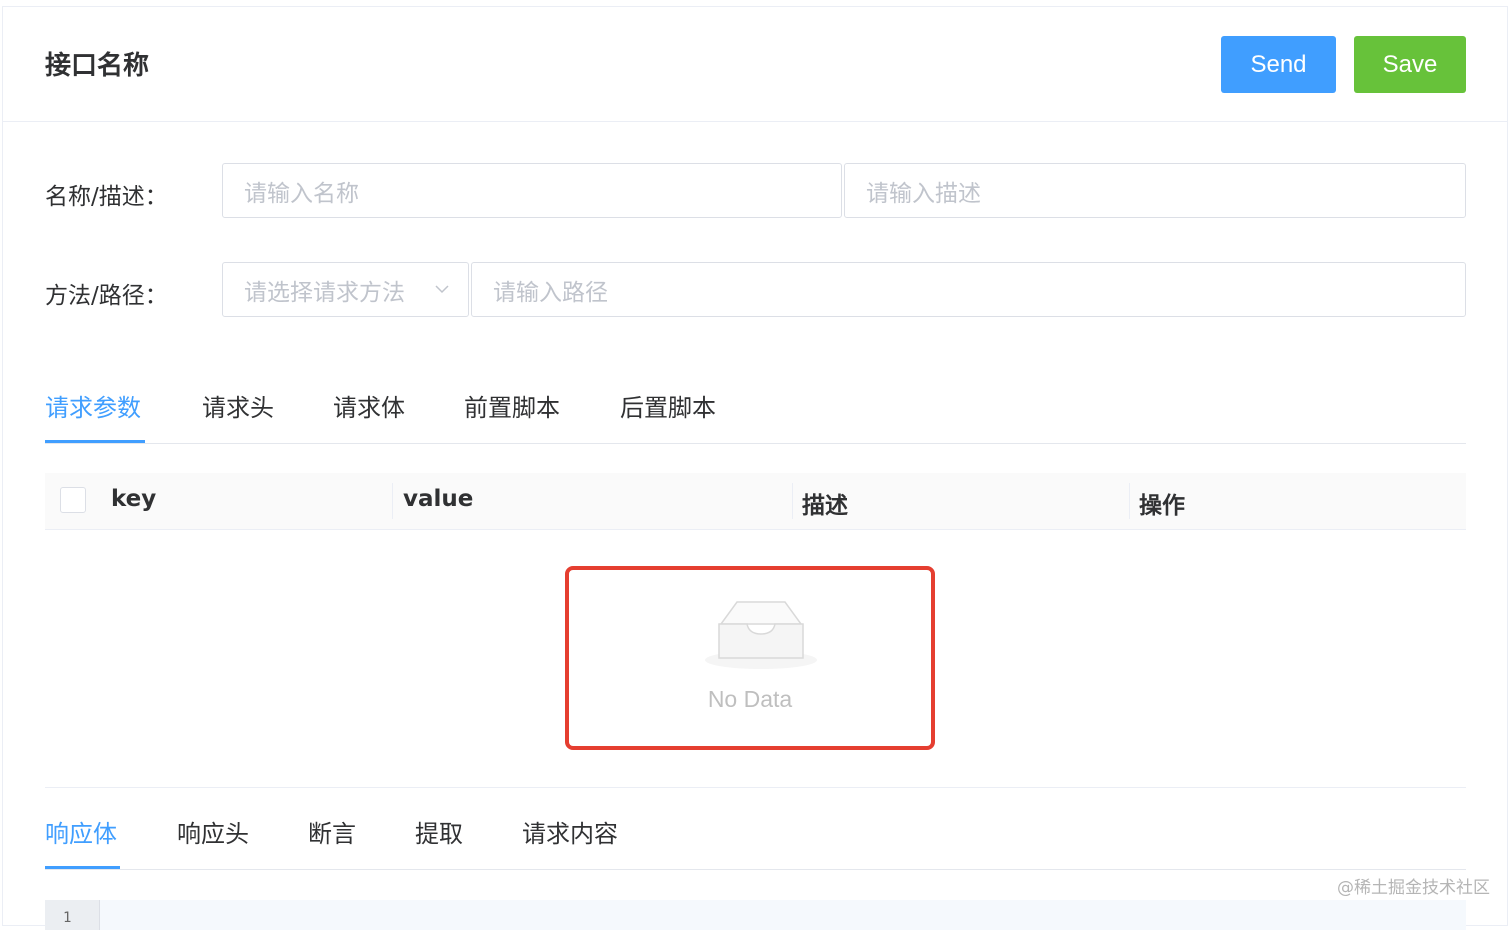 The width and height of the screenshot is (1512, 930). I want to click on method-select: 请选择请求方法, so click(345, 289).